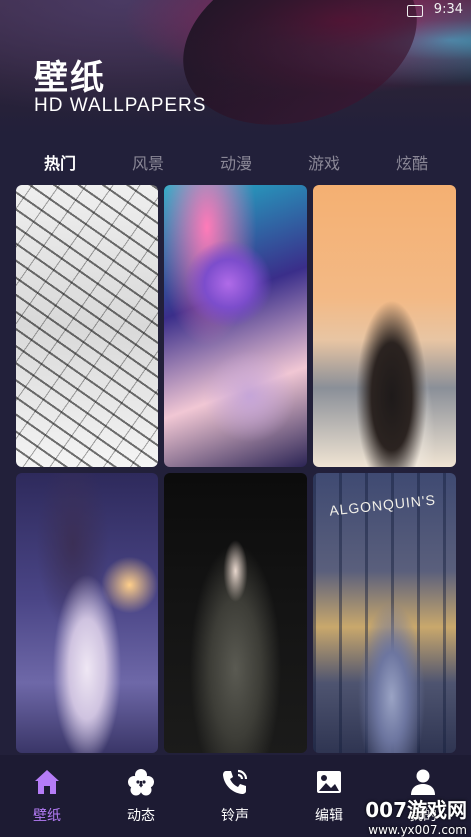 This screenshot has width=471, height=837. What do you see at coordinates (47, 782) in the screenshot?
I see `home-icon` at bounding box center [47, 782].